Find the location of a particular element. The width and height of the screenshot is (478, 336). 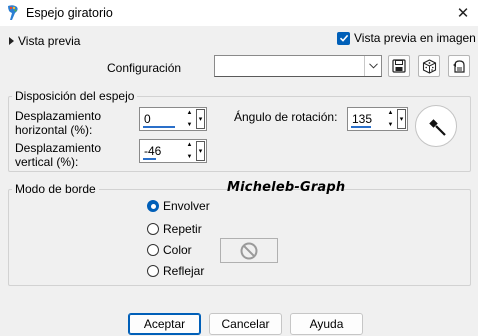

randomize-button is located at coordinates (429, 66).